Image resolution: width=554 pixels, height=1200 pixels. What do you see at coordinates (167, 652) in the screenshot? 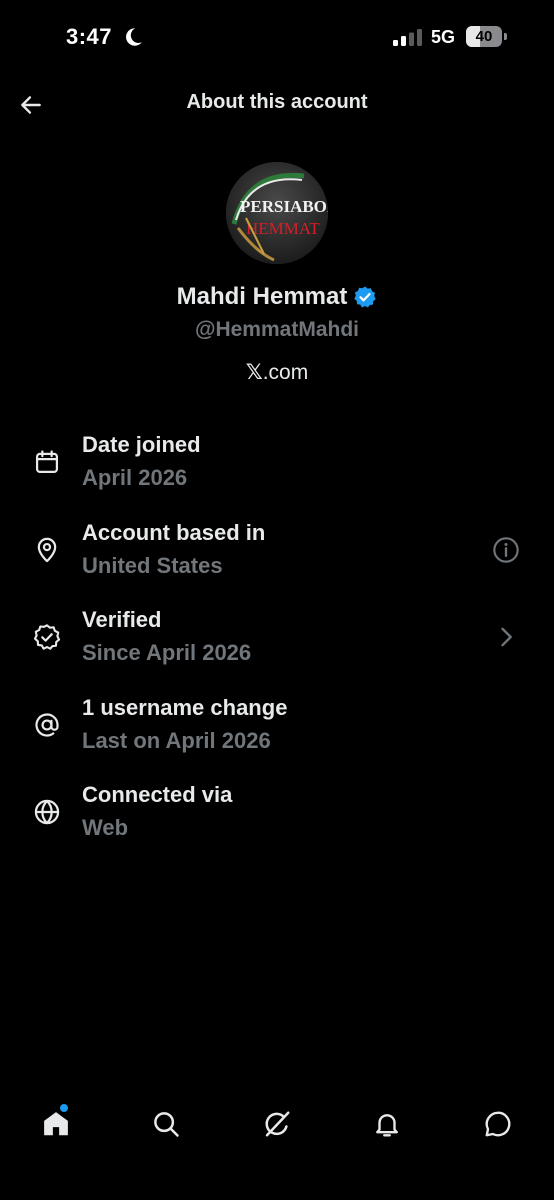
I see `info-value: Since April 2026` at bounding box center [167, 652].